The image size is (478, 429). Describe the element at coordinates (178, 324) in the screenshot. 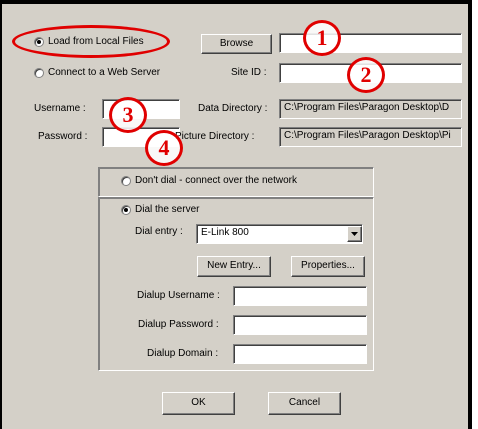

I see `dialup-password-label: Dialup Password :` at that location.